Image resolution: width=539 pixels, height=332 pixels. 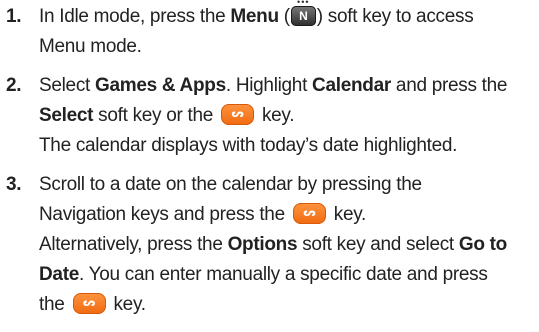 I want to click on select-label: Select, so click(x=66, y=115).